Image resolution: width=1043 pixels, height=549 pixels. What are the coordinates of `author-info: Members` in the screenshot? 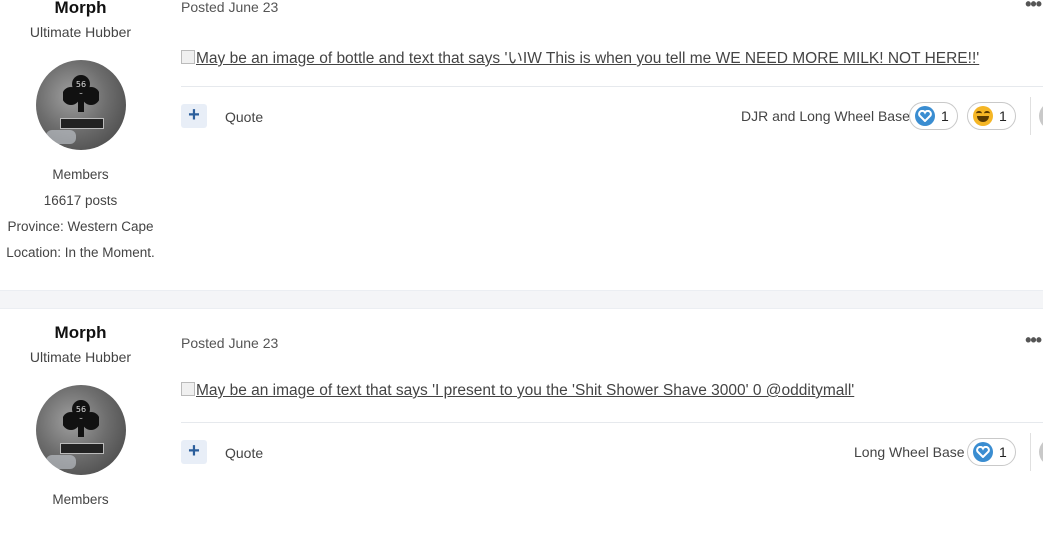 It's located at (80, 500).